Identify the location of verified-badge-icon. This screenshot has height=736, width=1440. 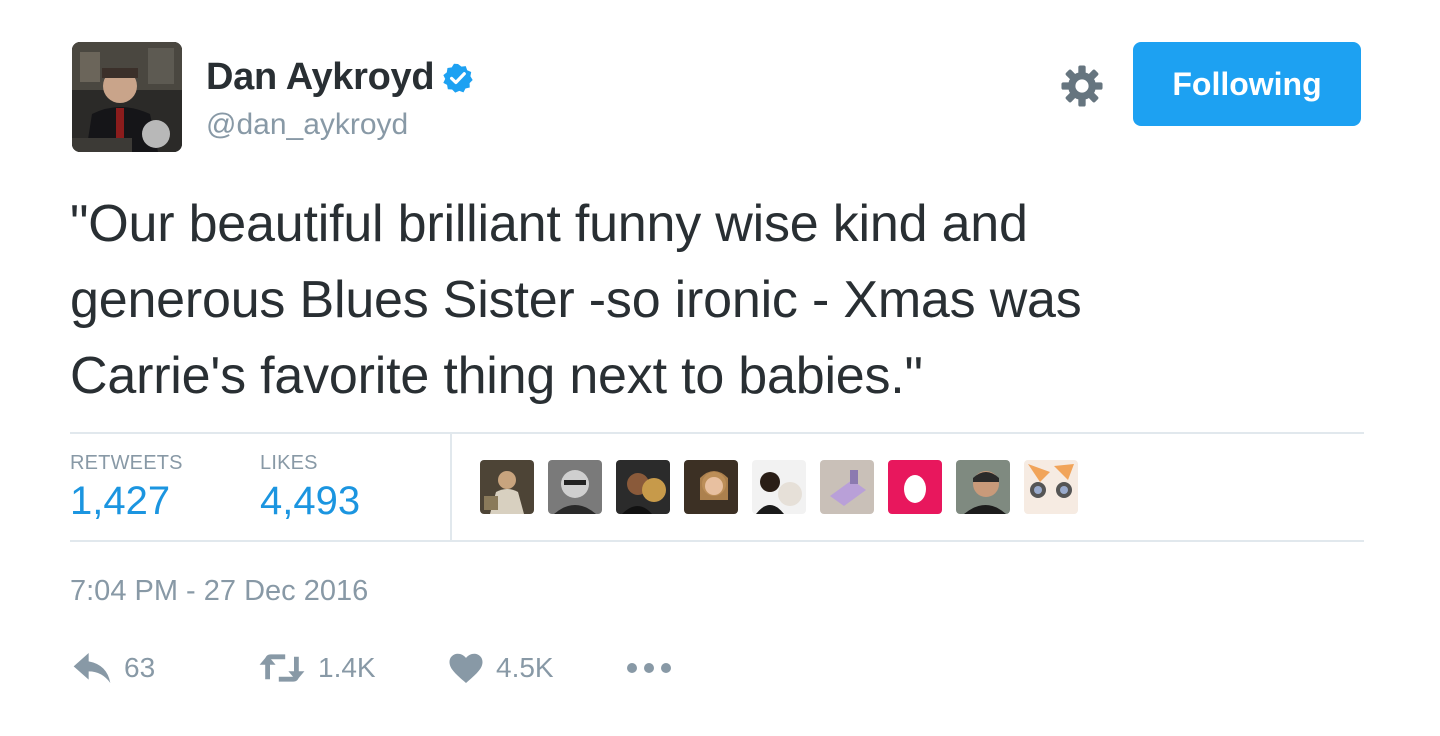
(458, 78).